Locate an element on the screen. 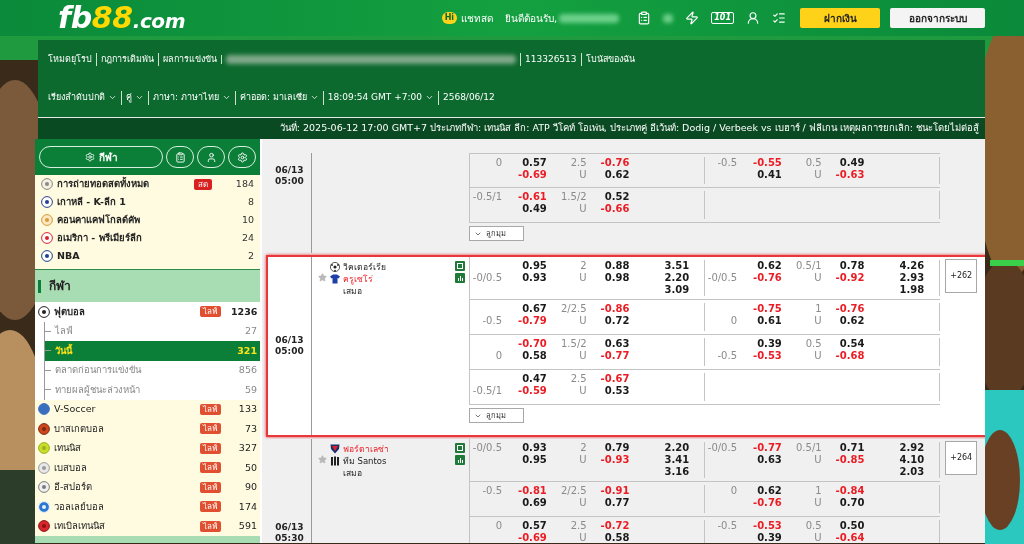  team-name: ครูเซโร่ is located at coordinates (357, 279).